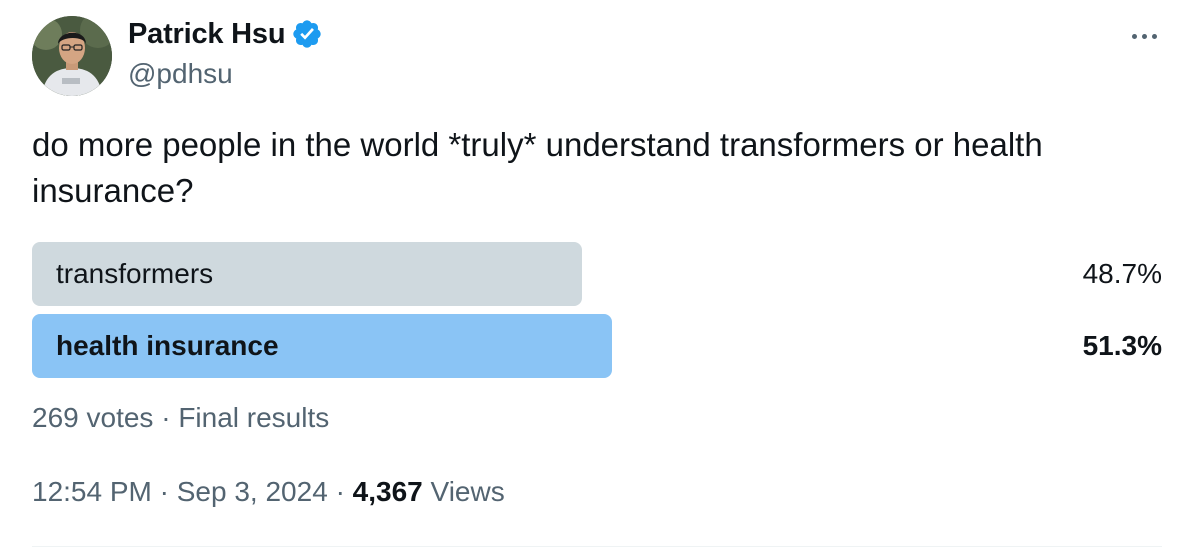 The image size is (1200, 550). I want to click on more-horizontal-icon, so click(1144, 36).